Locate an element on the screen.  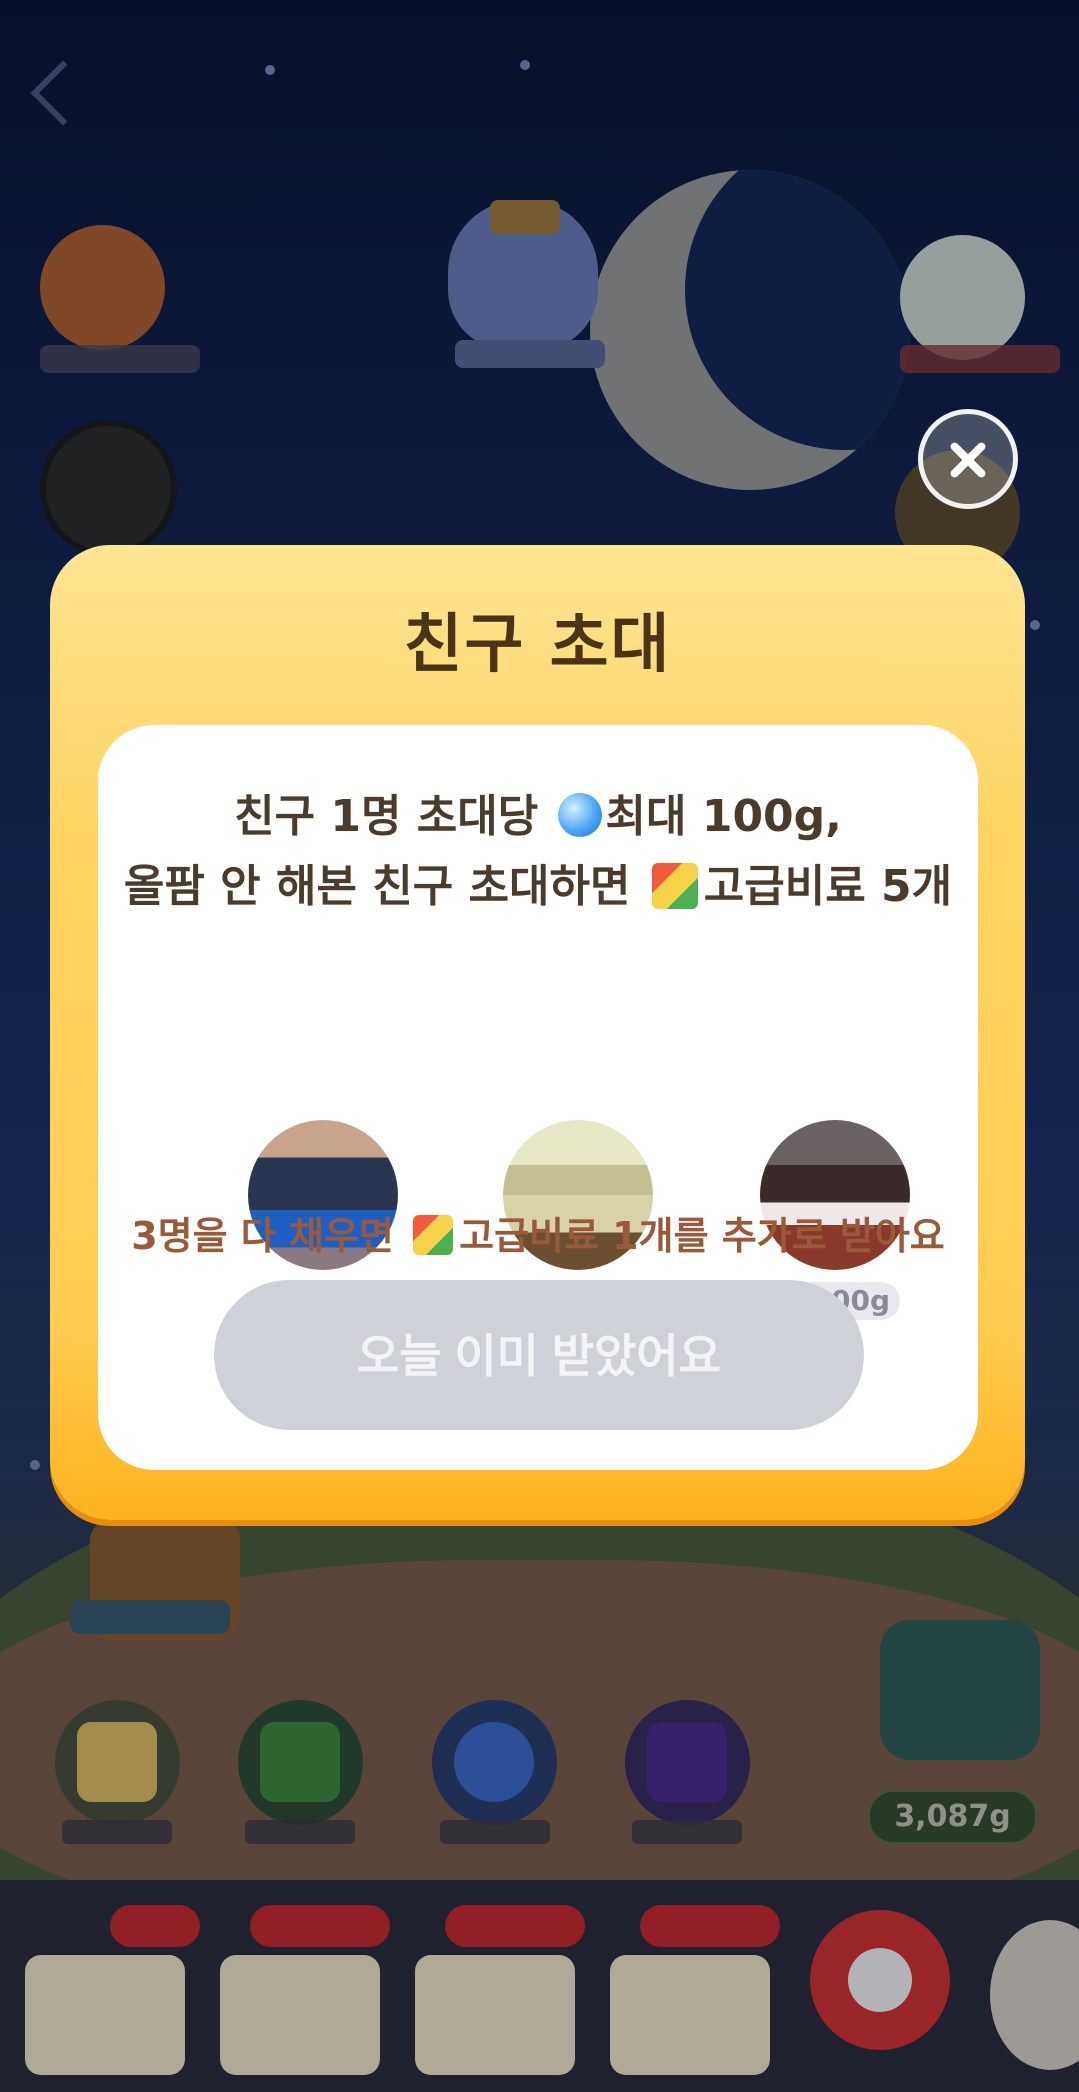
invite-reward-line: 친구 1명 초대당 최대 100g, is located at coordinates (538, 812).